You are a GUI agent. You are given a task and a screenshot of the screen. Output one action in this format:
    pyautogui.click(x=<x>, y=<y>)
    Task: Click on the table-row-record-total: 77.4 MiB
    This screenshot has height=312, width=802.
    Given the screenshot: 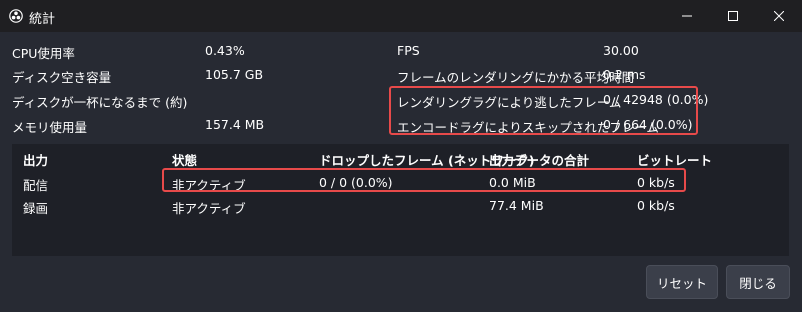 What is the action you would take?
    pyautogui.click(x=516, y=205)
    